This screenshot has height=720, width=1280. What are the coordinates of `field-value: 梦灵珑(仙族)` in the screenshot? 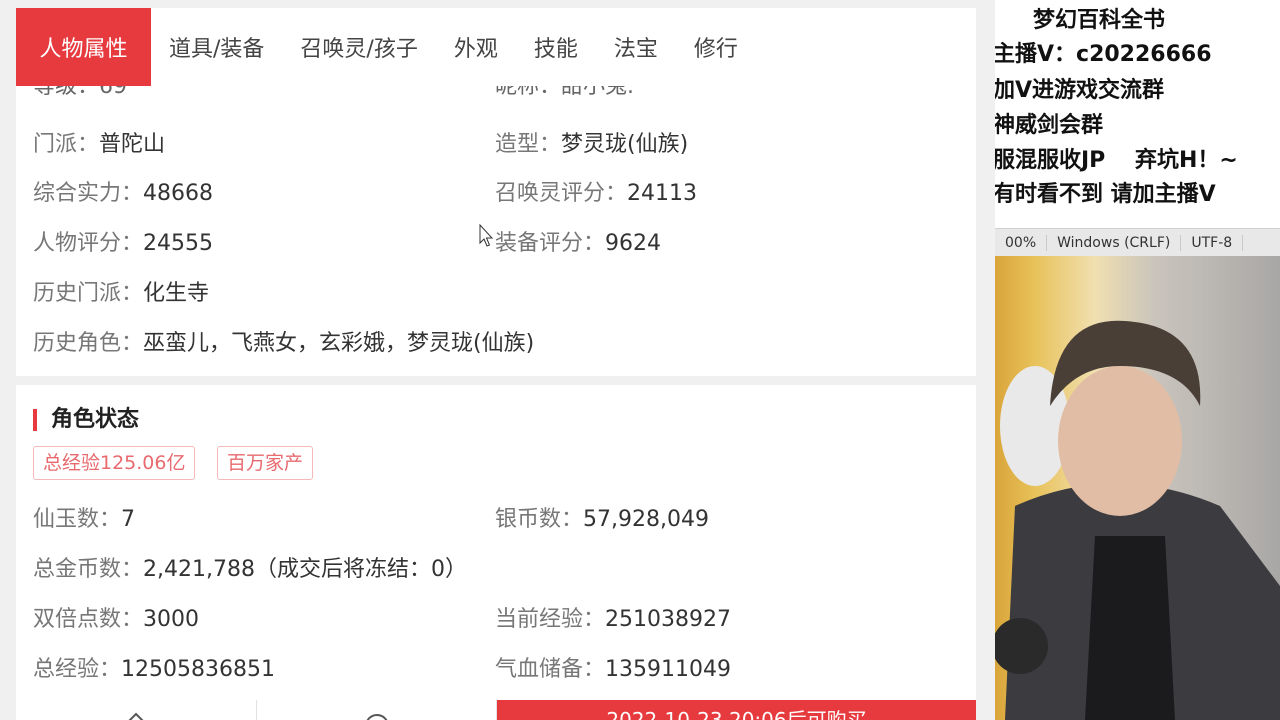 It's located at (625, 144).